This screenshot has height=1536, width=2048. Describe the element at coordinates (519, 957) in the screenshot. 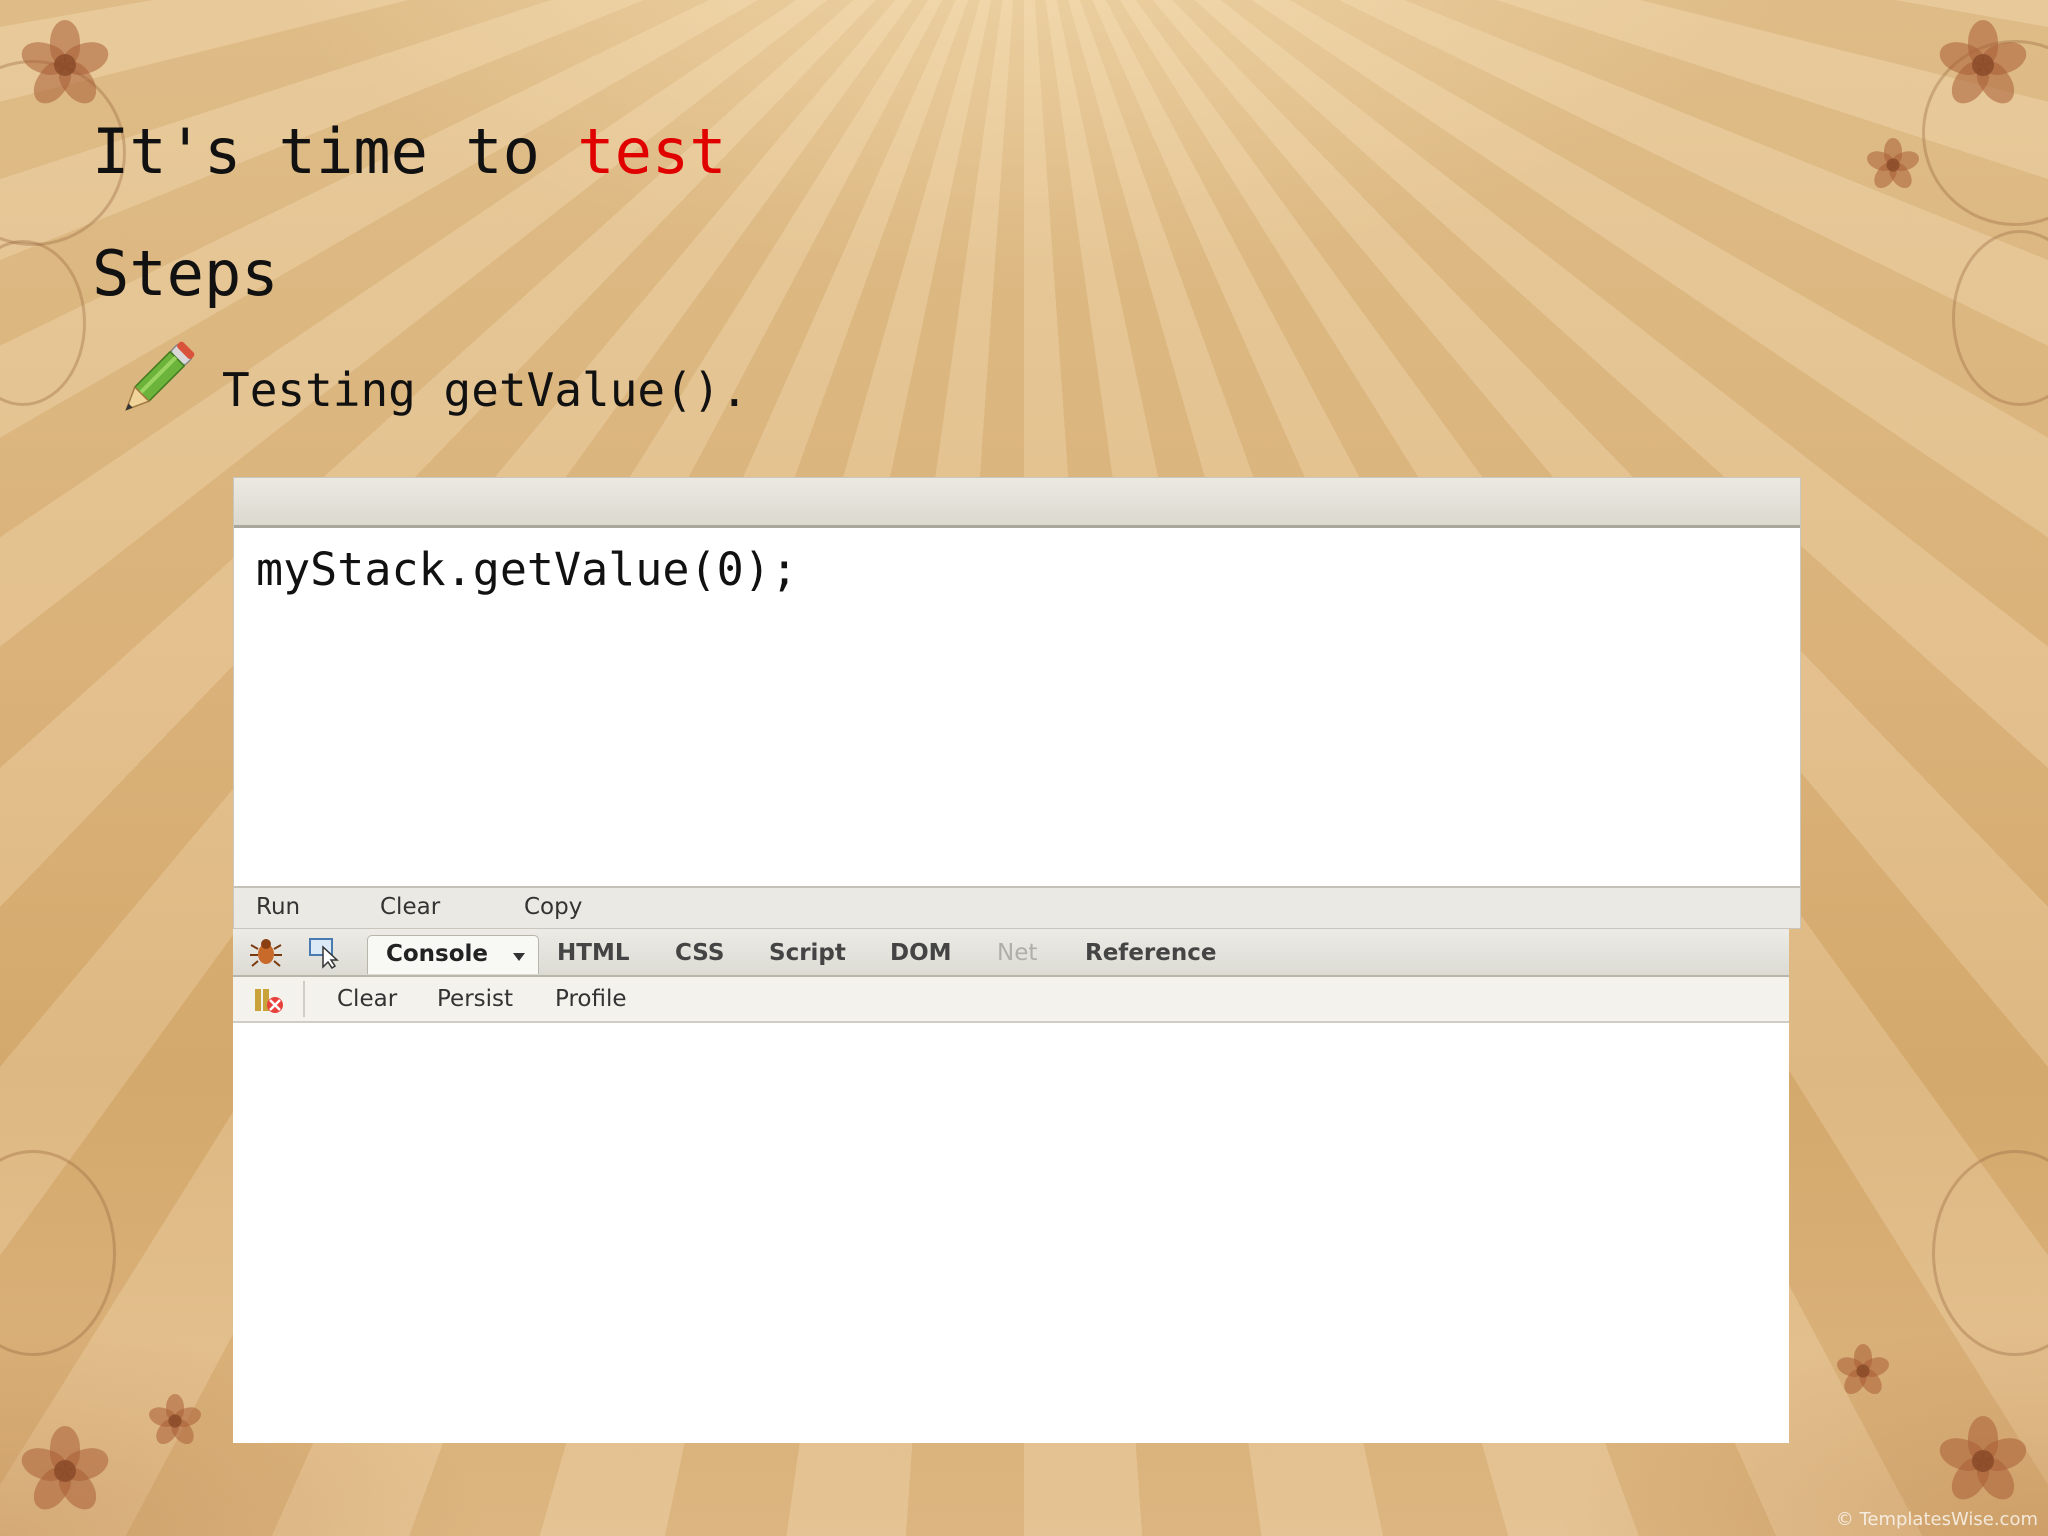

I see `dropdown-arrow-icon` at that location.